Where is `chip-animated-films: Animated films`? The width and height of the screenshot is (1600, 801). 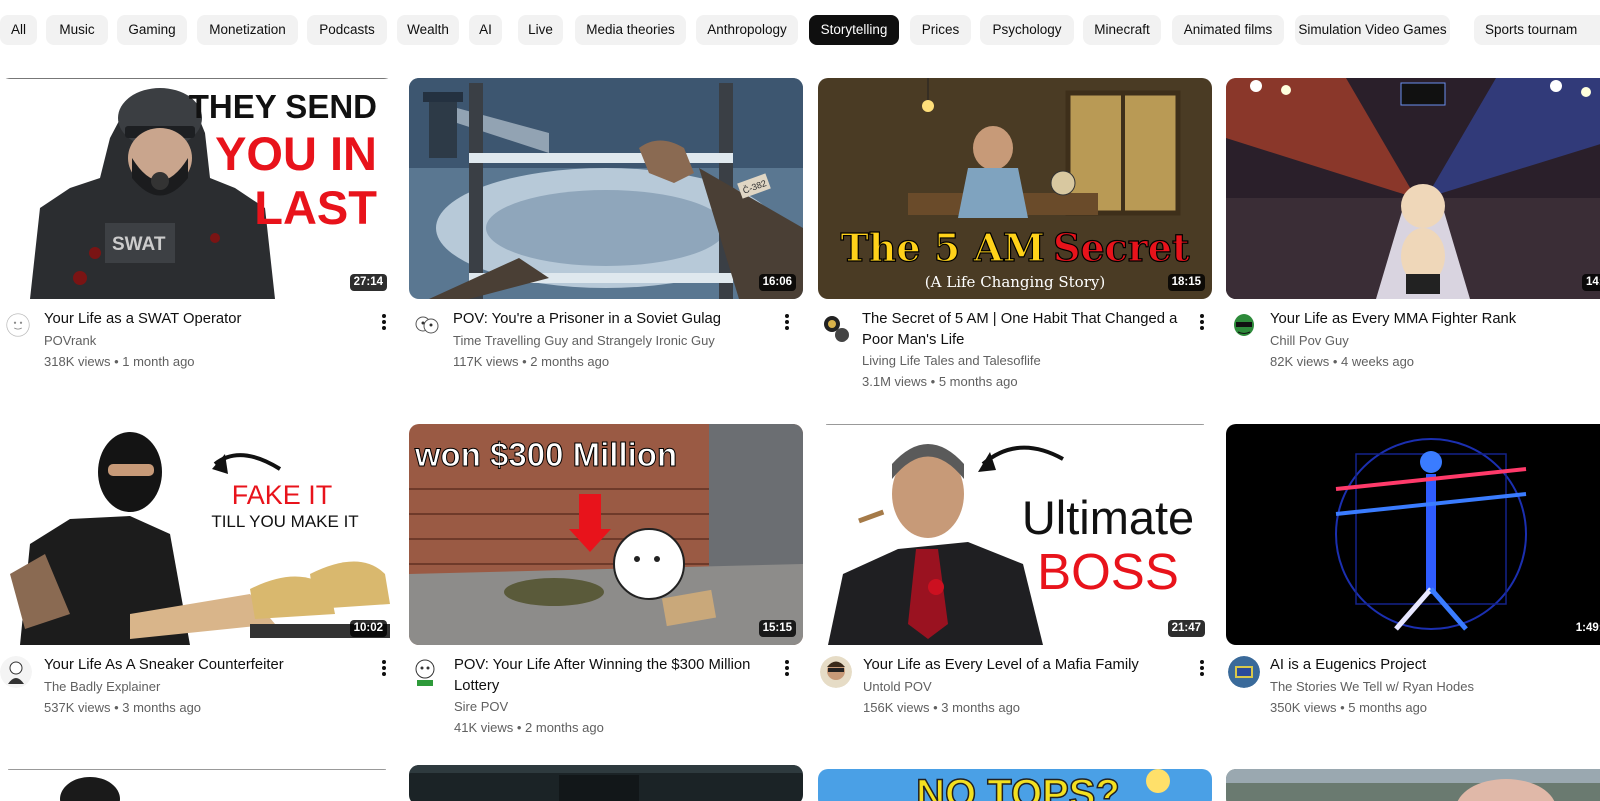
chip-animated-films: Animated films is located at coordinates (1228, 30).